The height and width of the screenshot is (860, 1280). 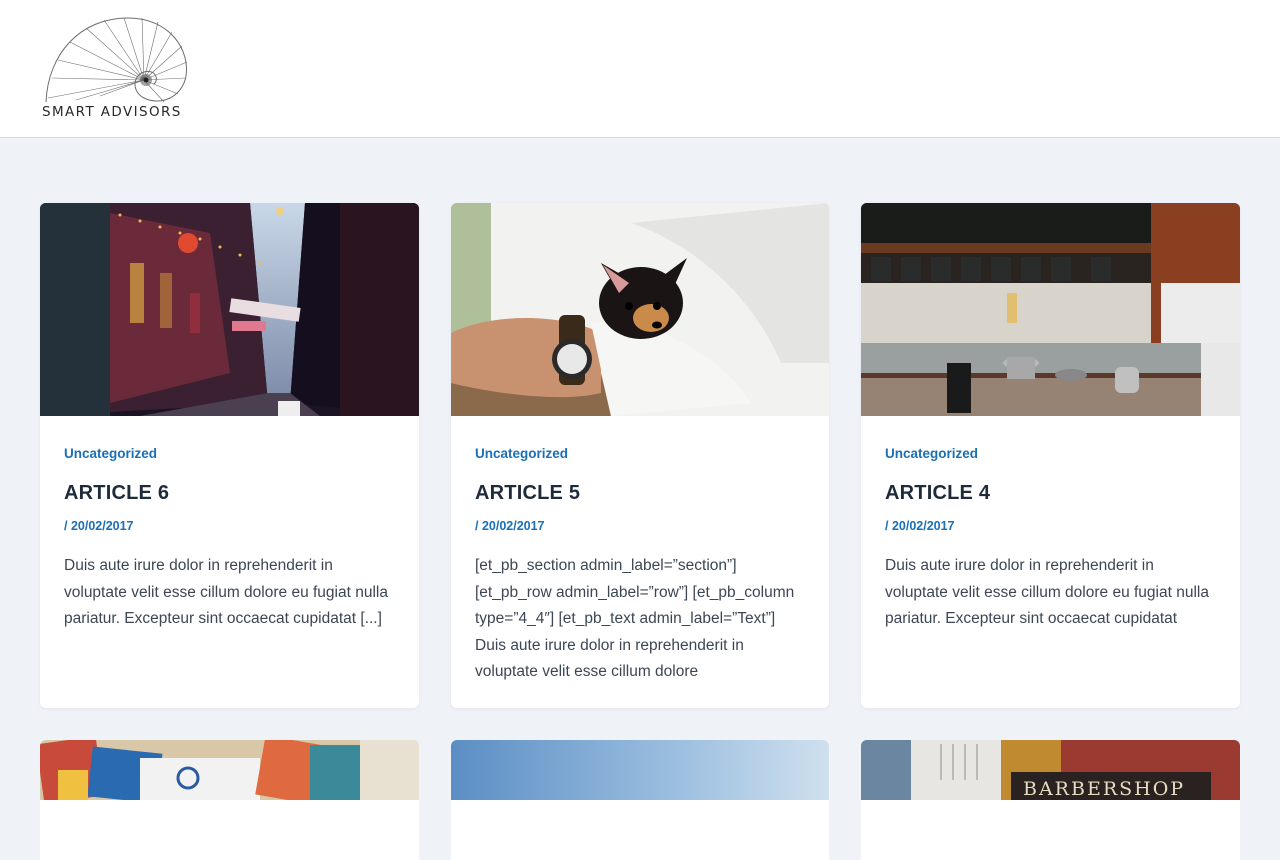 I want to click on cafe-kitchen-image, so click(x=1050, y=309).